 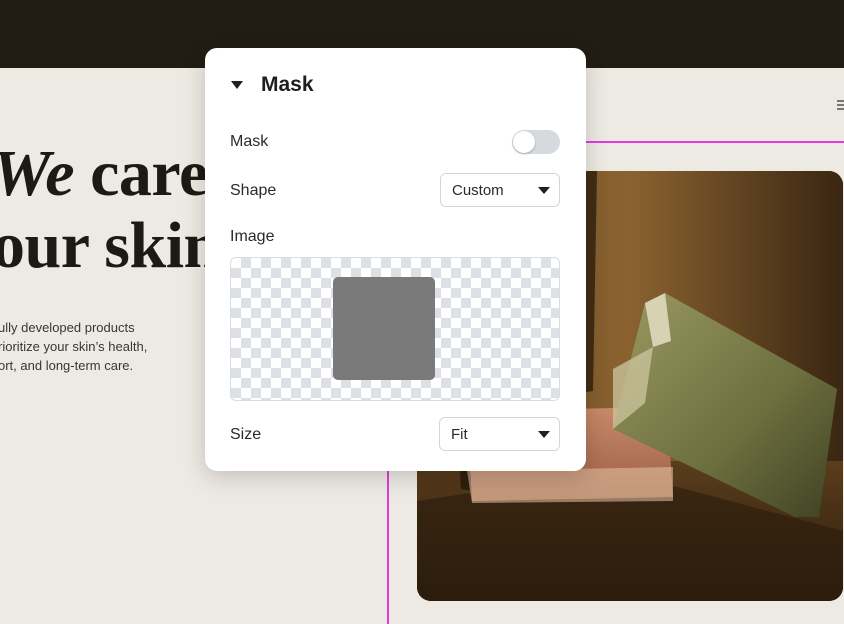 I want to click on hamburger-menu-icon, so click(x=840, y=105).